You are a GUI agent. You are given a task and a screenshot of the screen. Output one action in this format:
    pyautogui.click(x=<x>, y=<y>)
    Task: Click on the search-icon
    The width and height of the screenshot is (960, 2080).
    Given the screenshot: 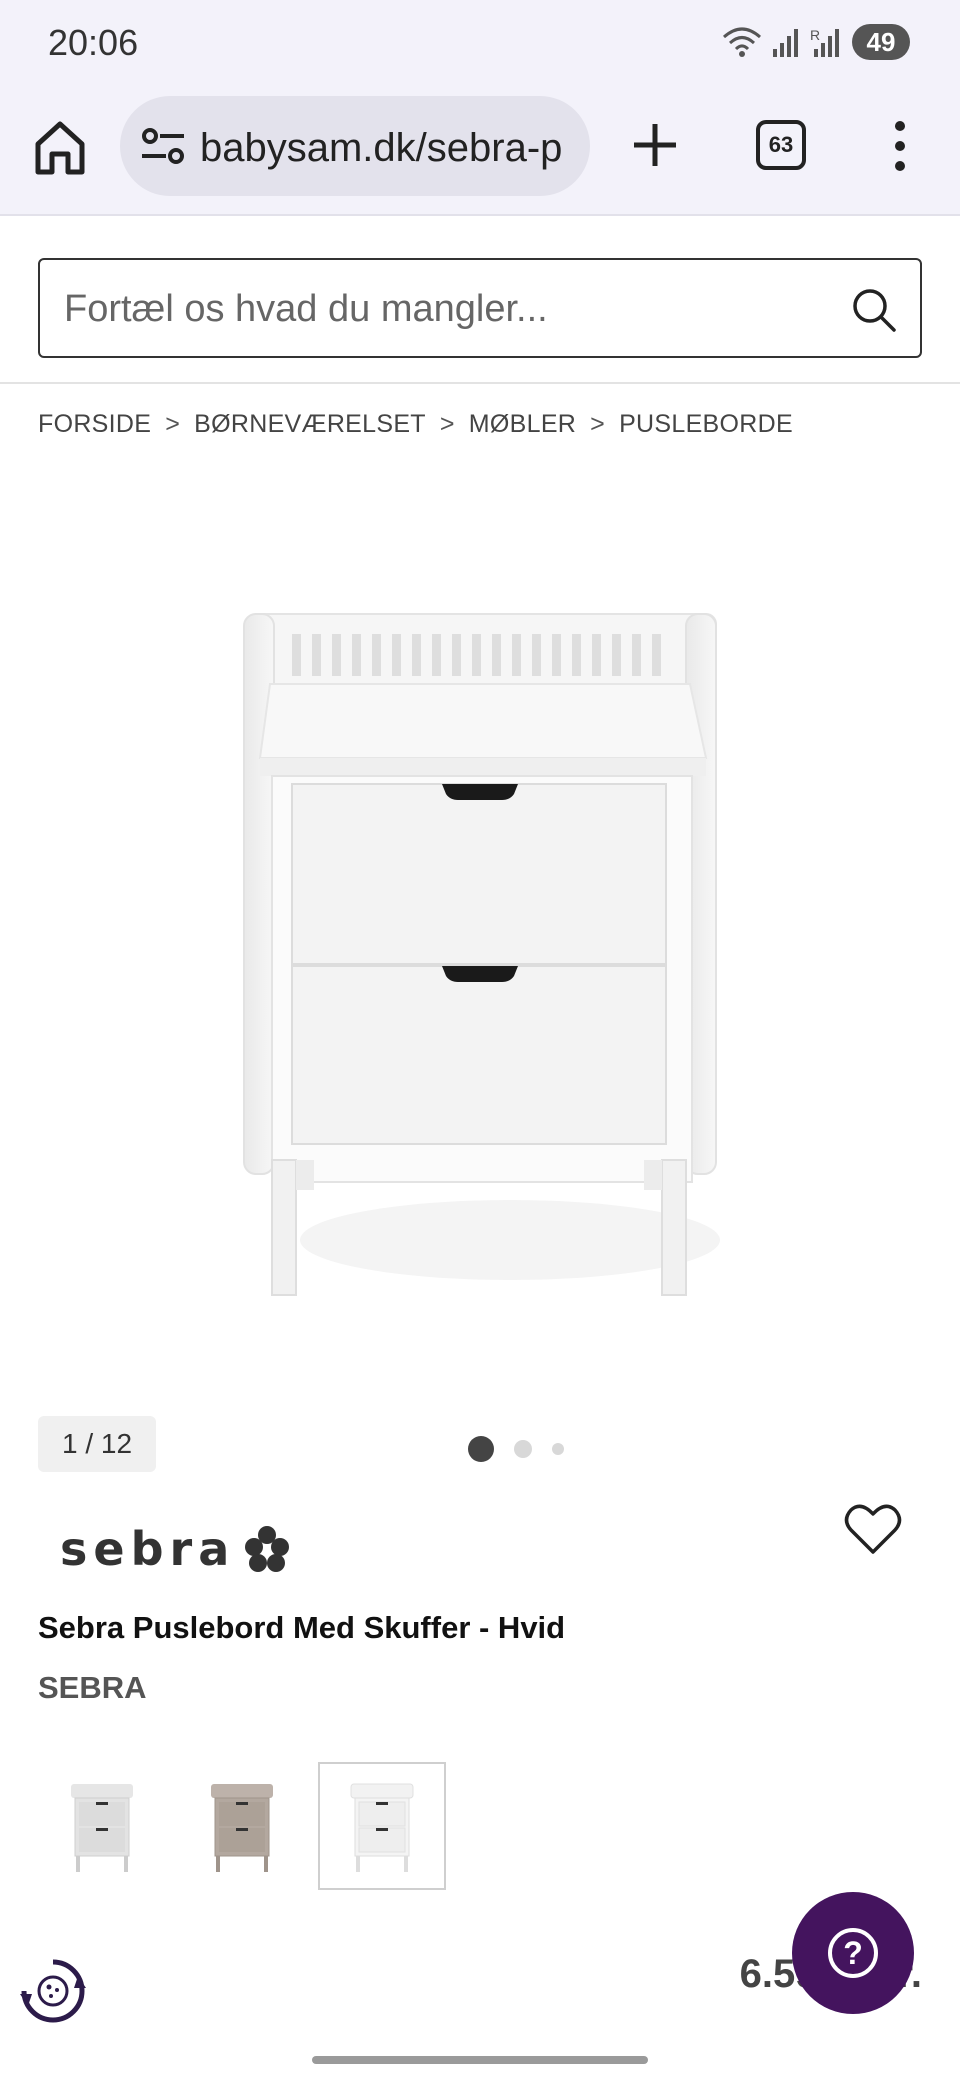 What is the action you would take?
    pyautogui.click(x=874, y=310)
    